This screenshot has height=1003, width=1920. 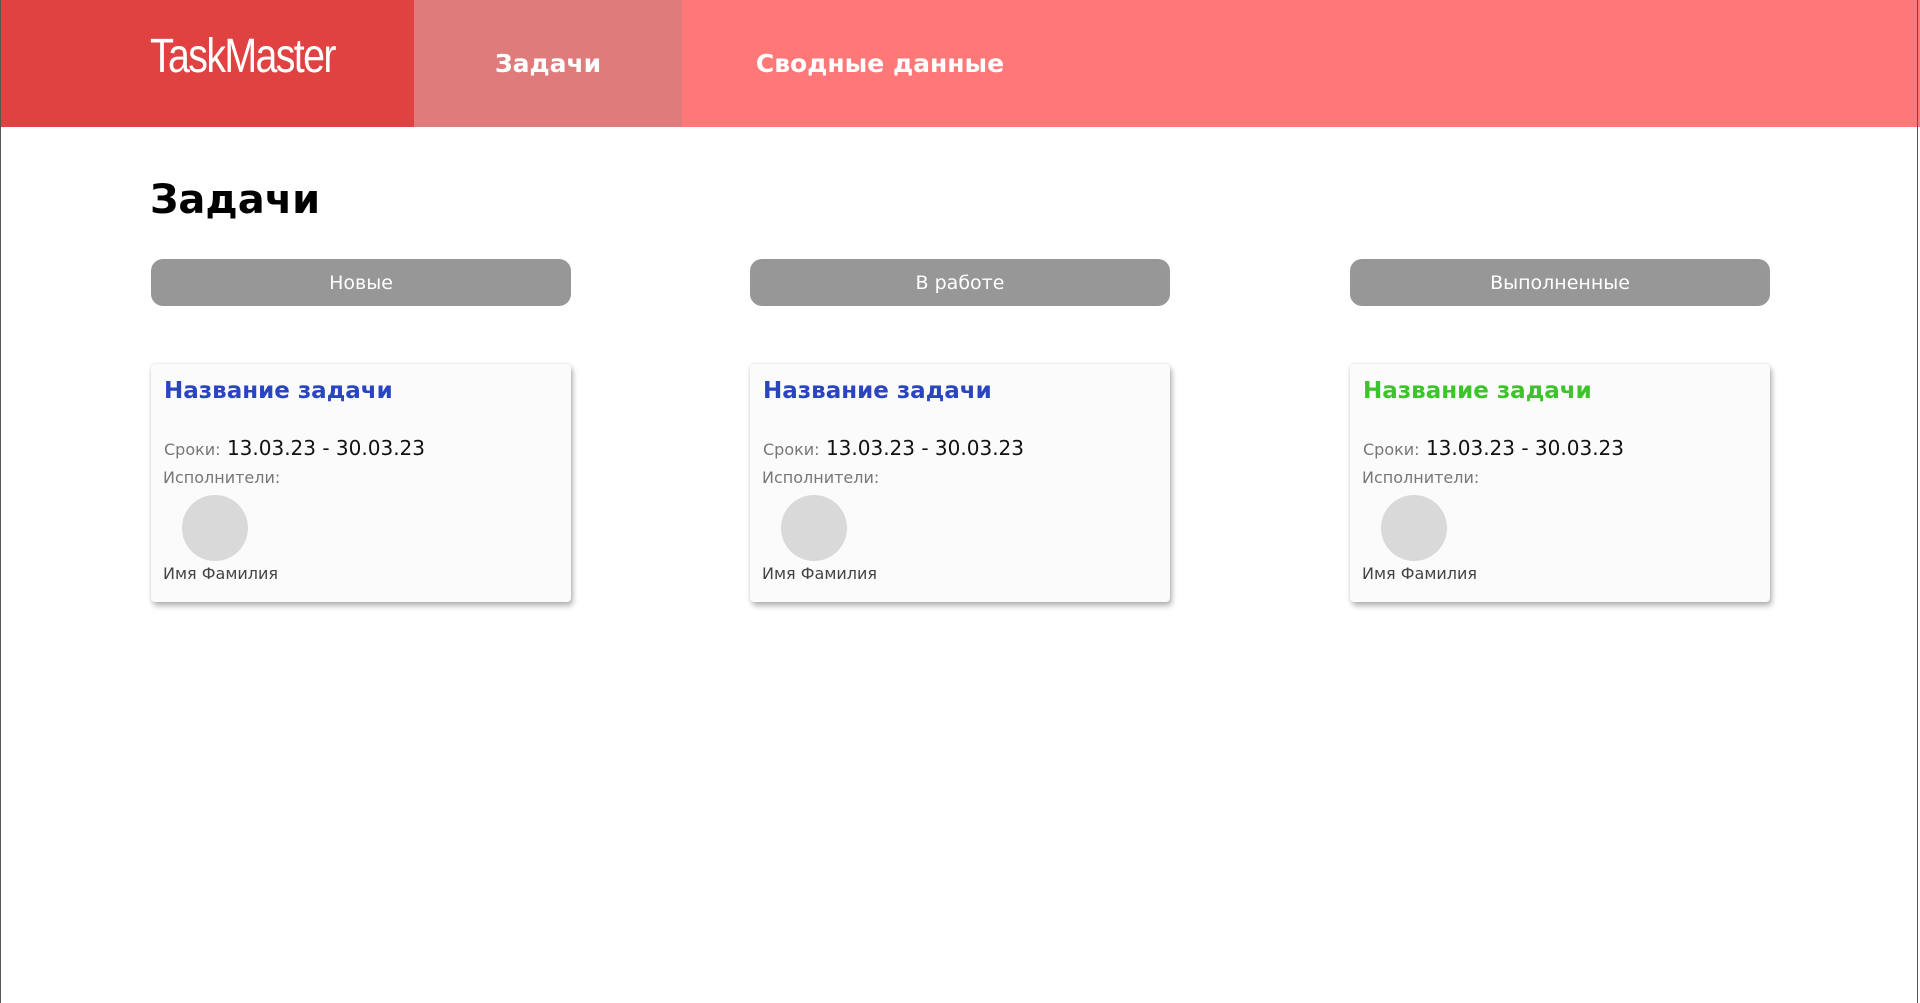 I want to click on top-nav-bar: TaskMaster Задачи Сводные данные, so click(x=960, y=63).